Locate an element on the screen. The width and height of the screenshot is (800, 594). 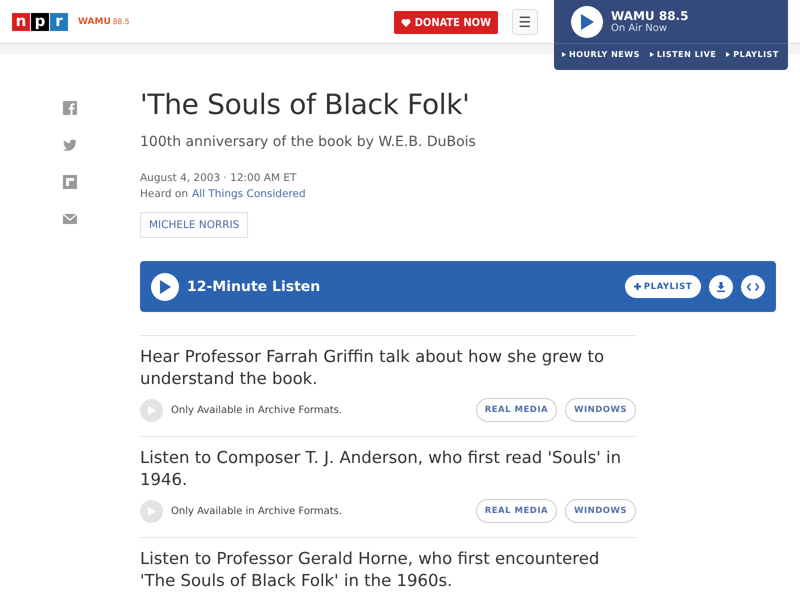
embed-button is located at coordinates (753, 286).